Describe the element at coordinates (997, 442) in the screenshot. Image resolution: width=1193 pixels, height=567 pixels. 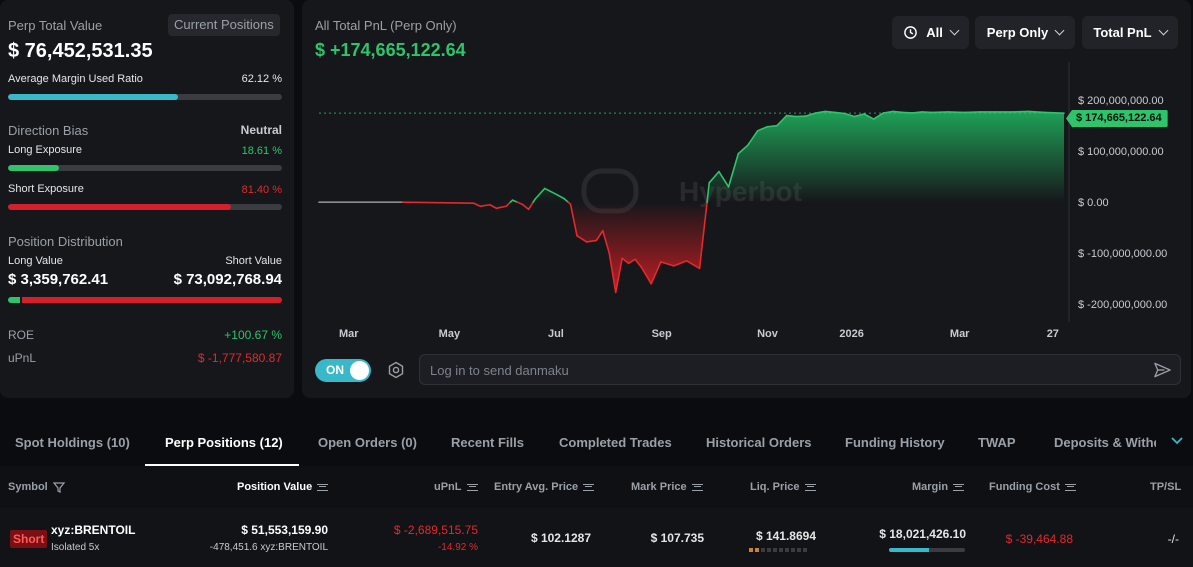
I see `tab-twap: TWAP` at that location.